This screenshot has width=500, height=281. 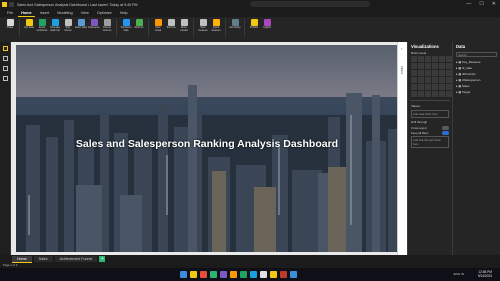 What do you see at coordinates (76, 259) in the screenshot?
I see `page-tab-achievement-funnel: Achievement Funnel` at bounding box center [76, 259].